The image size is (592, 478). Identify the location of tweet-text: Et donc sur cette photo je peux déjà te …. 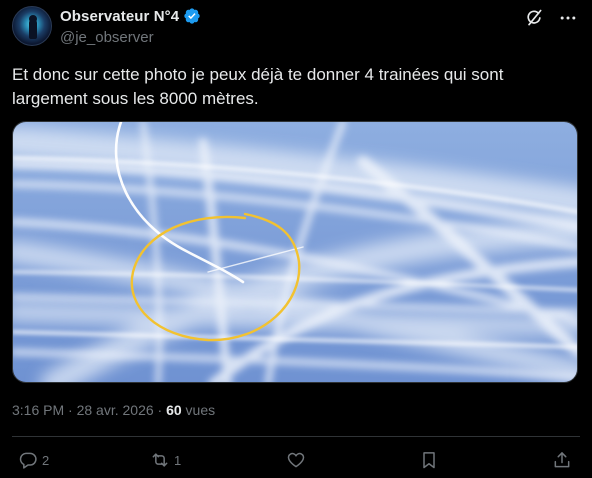
(258, 86).